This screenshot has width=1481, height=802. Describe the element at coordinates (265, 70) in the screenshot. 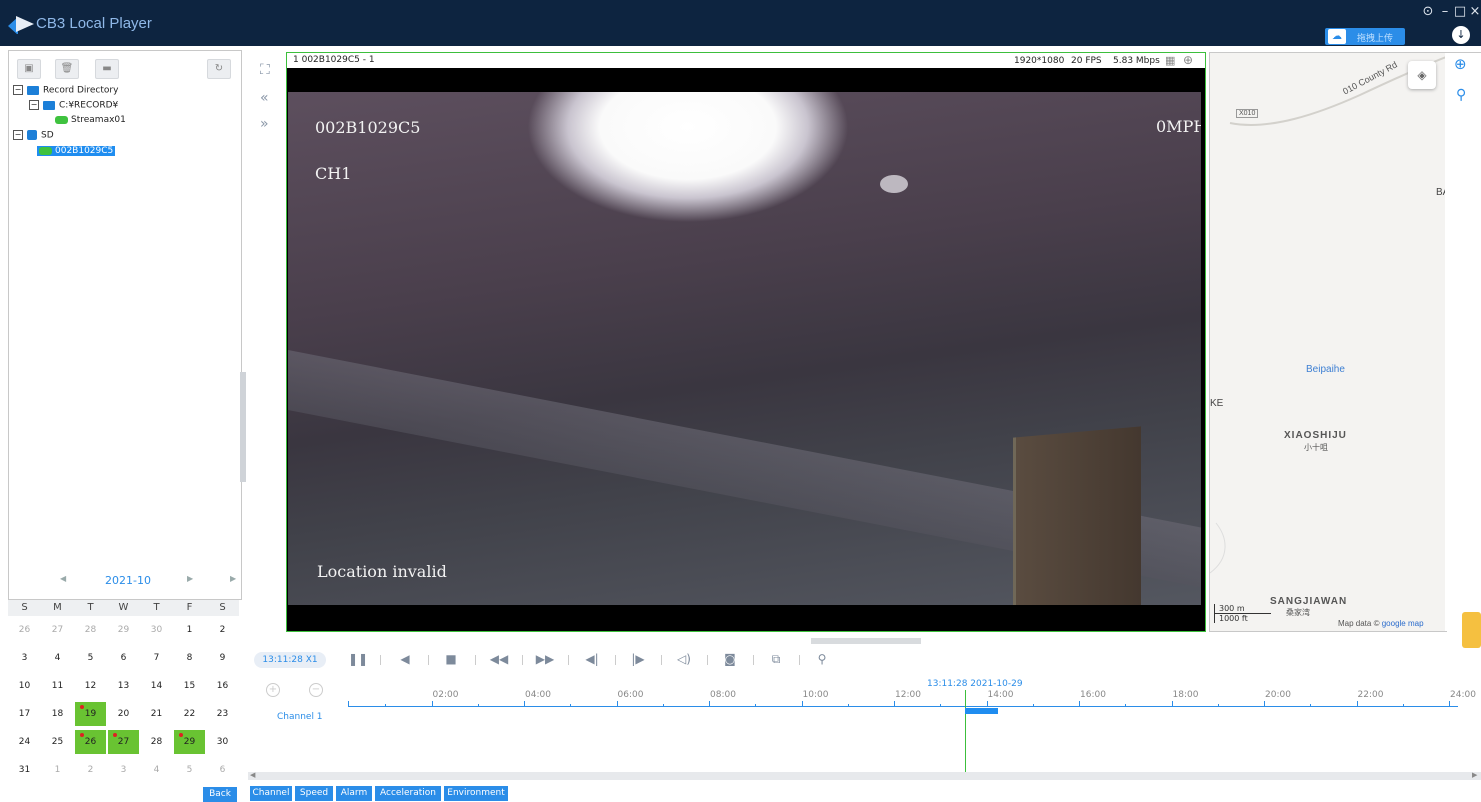

I see `fullscreen-icon: ⛶` at that location.